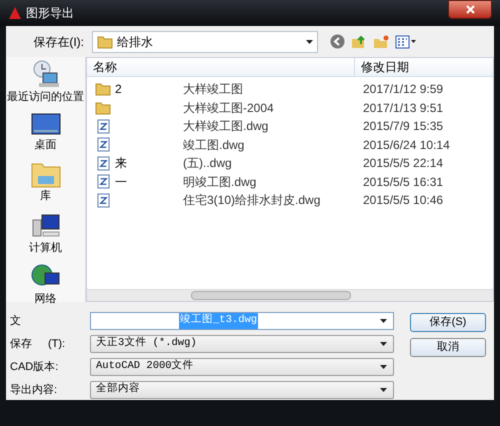  I want to click on save-button: 保存(S), so click(448, 322).